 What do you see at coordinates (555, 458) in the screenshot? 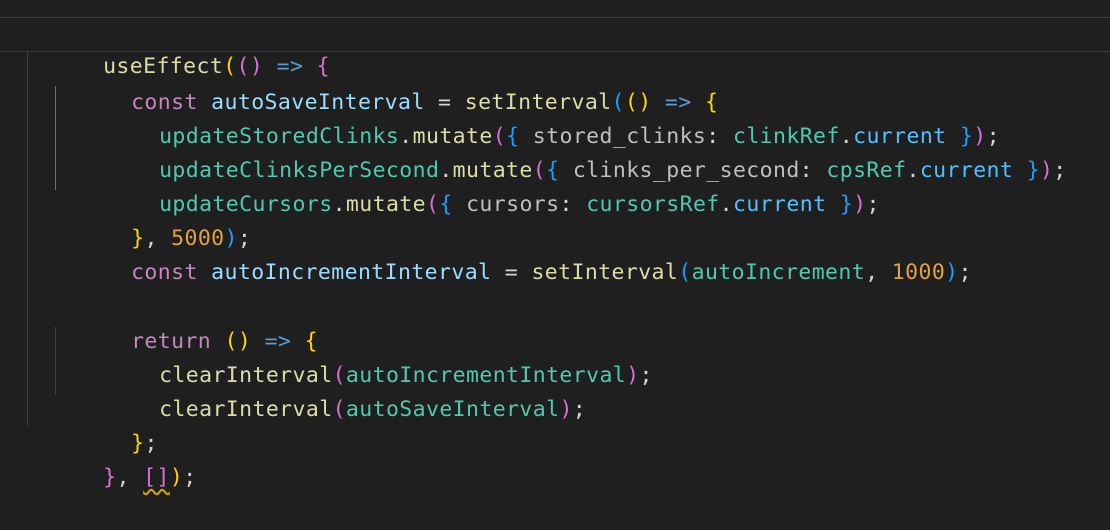
I see `code-line-13: }, []);` at bounding box center [555, 458].